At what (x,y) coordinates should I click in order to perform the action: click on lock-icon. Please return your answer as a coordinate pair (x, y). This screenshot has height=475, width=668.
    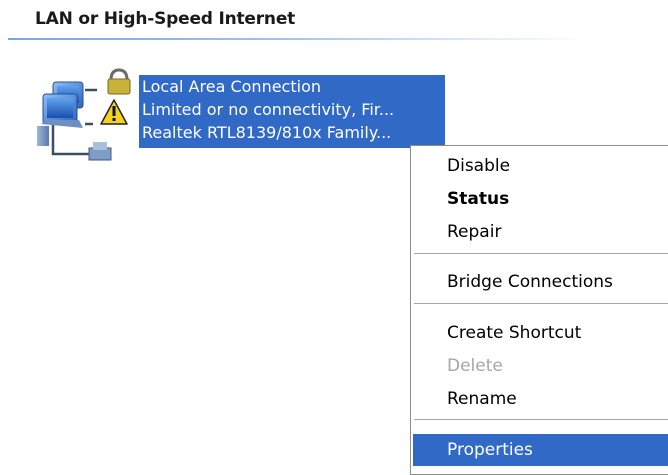
    Looking at the image, I should click on (119, 81).